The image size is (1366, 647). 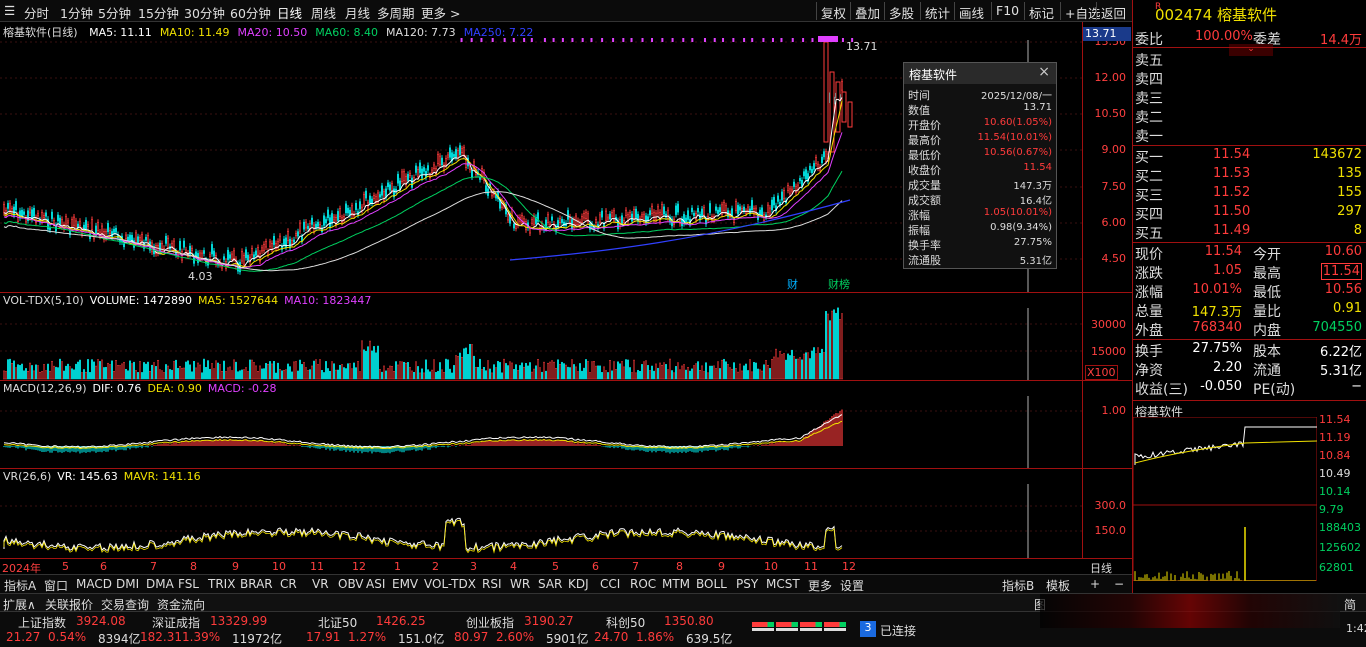 What do you see at coordinates (610, 584) in the screenshot?
I see `indicator-tab-18: CCI` at bounding box center [610, 584].